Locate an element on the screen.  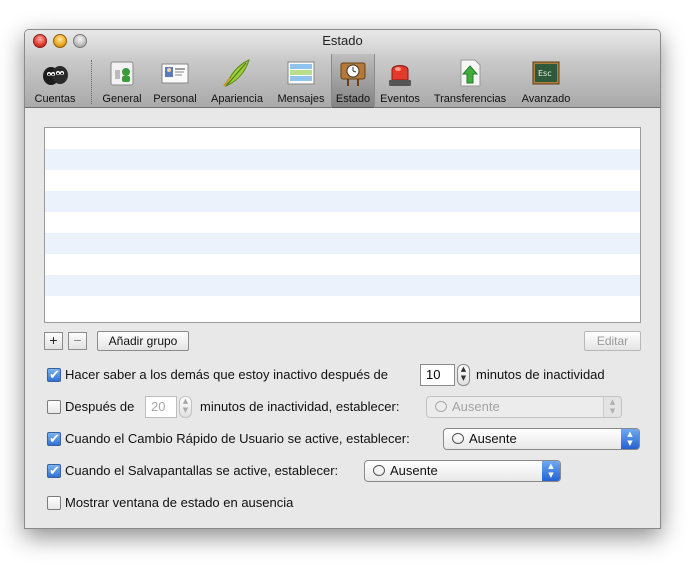
transfers-icon is located at coordinates (470, 73).